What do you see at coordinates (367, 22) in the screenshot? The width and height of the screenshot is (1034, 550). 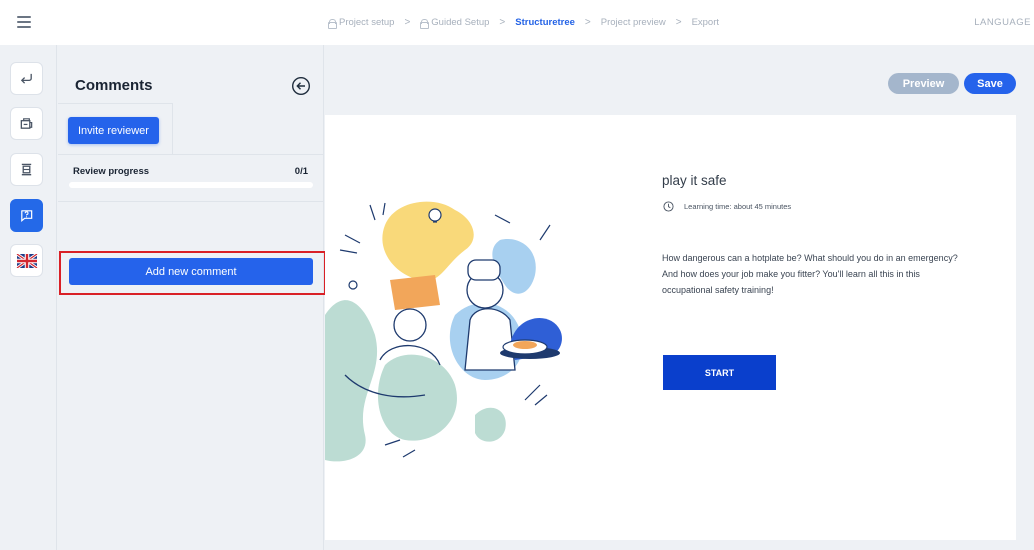 I see `breadcrumb-label: Project setup` at bounding box center [367, 22].